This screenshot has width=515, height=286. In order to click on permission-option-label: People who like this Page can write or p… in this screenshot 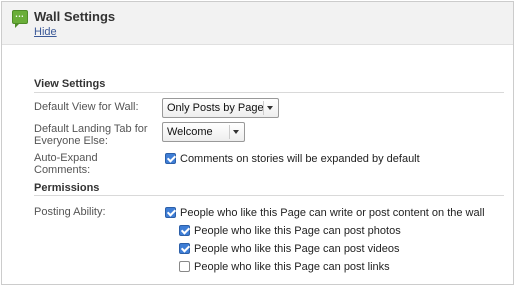, I will do `click(332, 213)`.